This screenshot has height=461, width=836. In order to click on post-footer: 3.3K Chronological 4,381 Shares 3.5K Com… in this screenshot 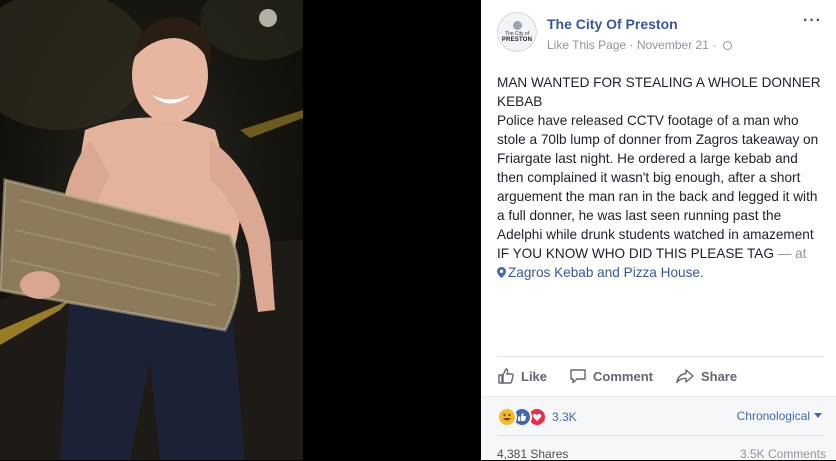, I will do `click(658, 428)`.